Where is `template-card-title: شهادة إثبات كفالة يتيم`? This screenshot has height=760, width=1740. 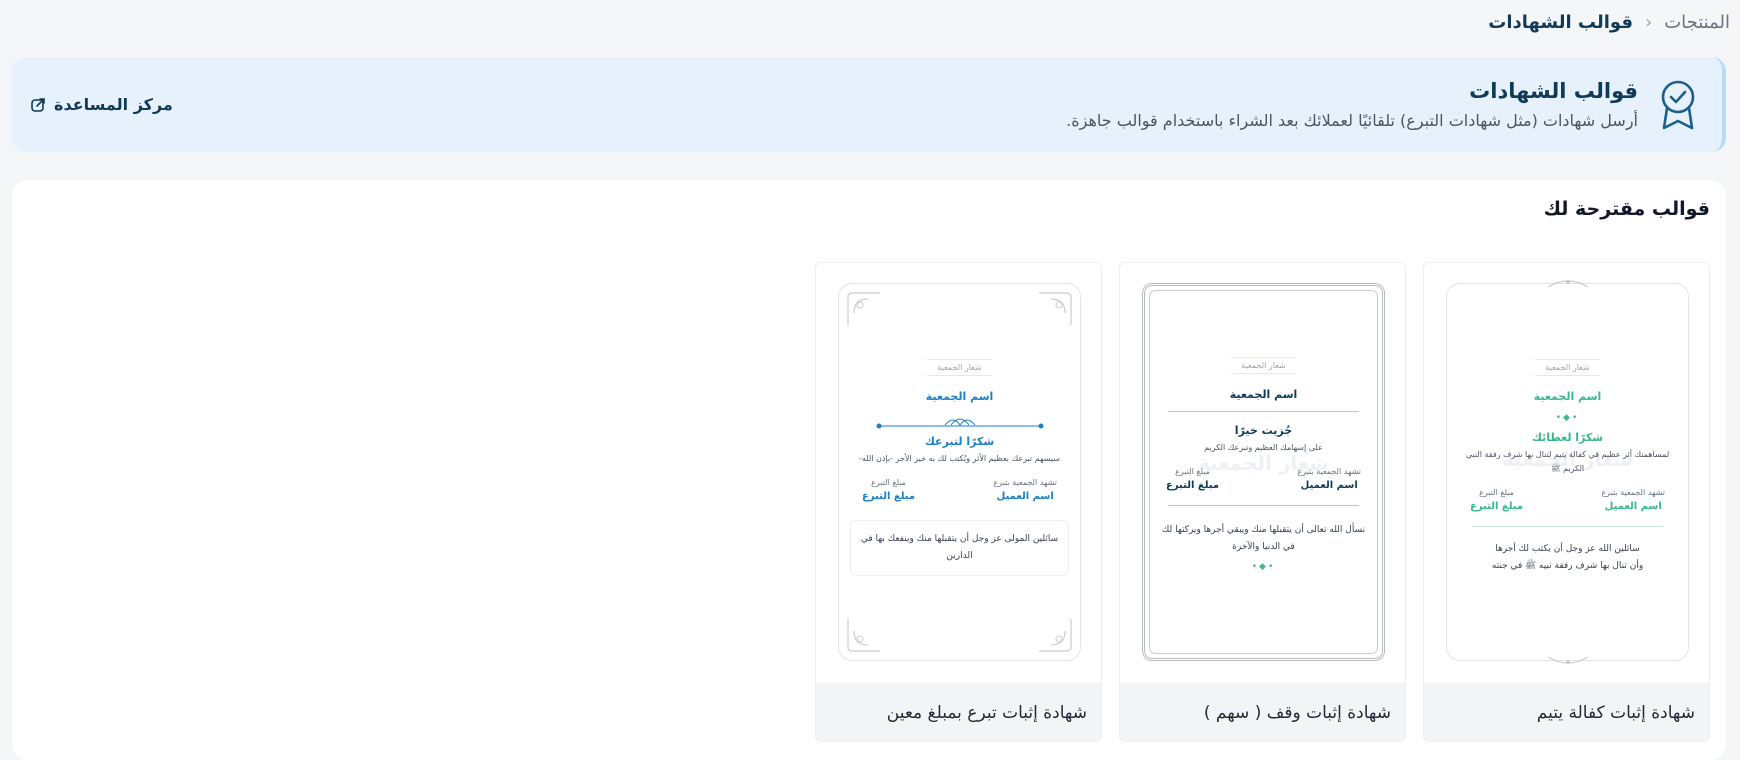
template-card-title: شهادة إثبات كفالة يتيم is located at coordinates (1566, 712).